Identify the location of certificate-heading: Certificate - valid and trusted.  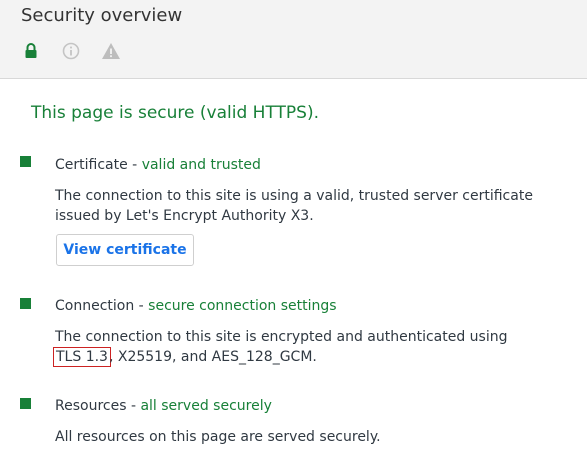
(158, 165).